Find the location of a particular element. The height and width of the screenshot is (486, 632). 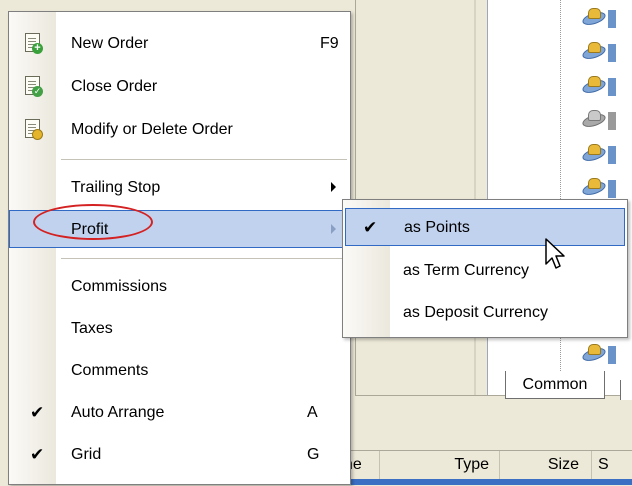

submenu-item-label: as Points is located at coordinates (437, 227).